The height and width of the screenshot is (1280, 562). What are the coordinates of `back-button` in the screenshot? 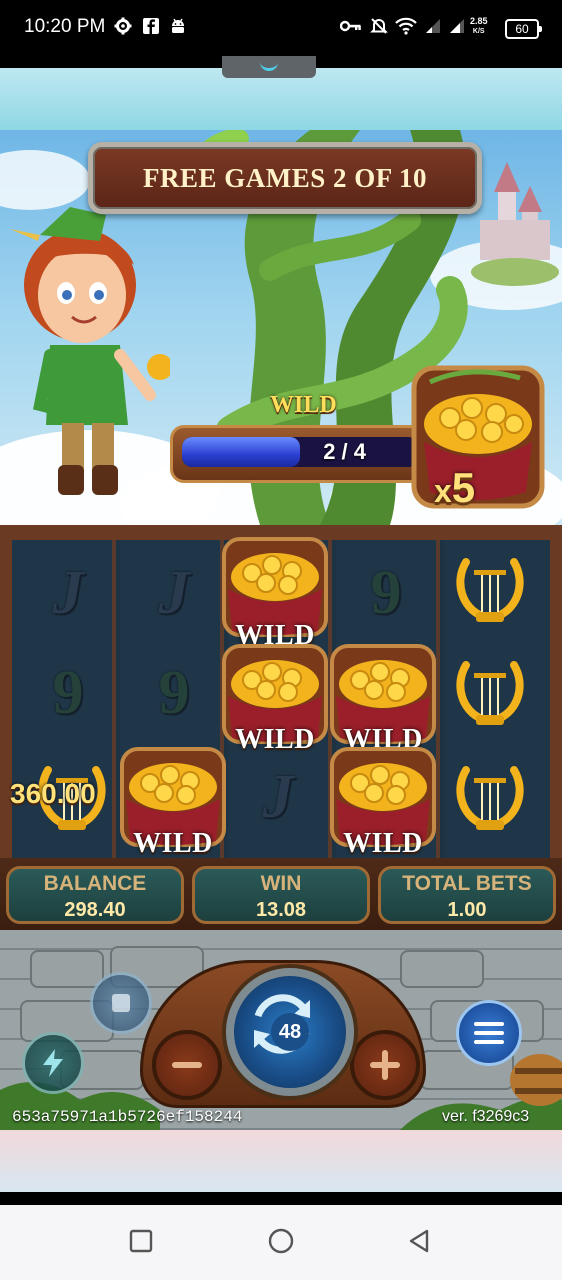 It's located at (419, 1241).